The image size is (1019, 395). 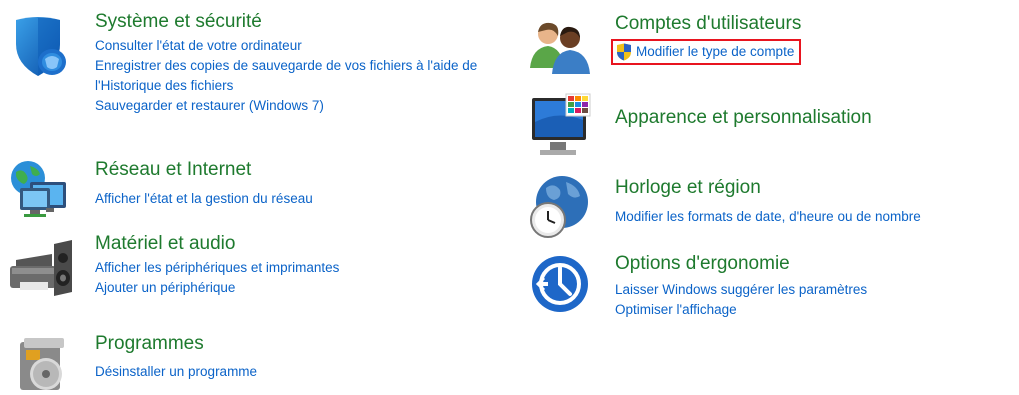 I want to click on highlight-box: Modifier le type de compte, so click(x=706, y=52).